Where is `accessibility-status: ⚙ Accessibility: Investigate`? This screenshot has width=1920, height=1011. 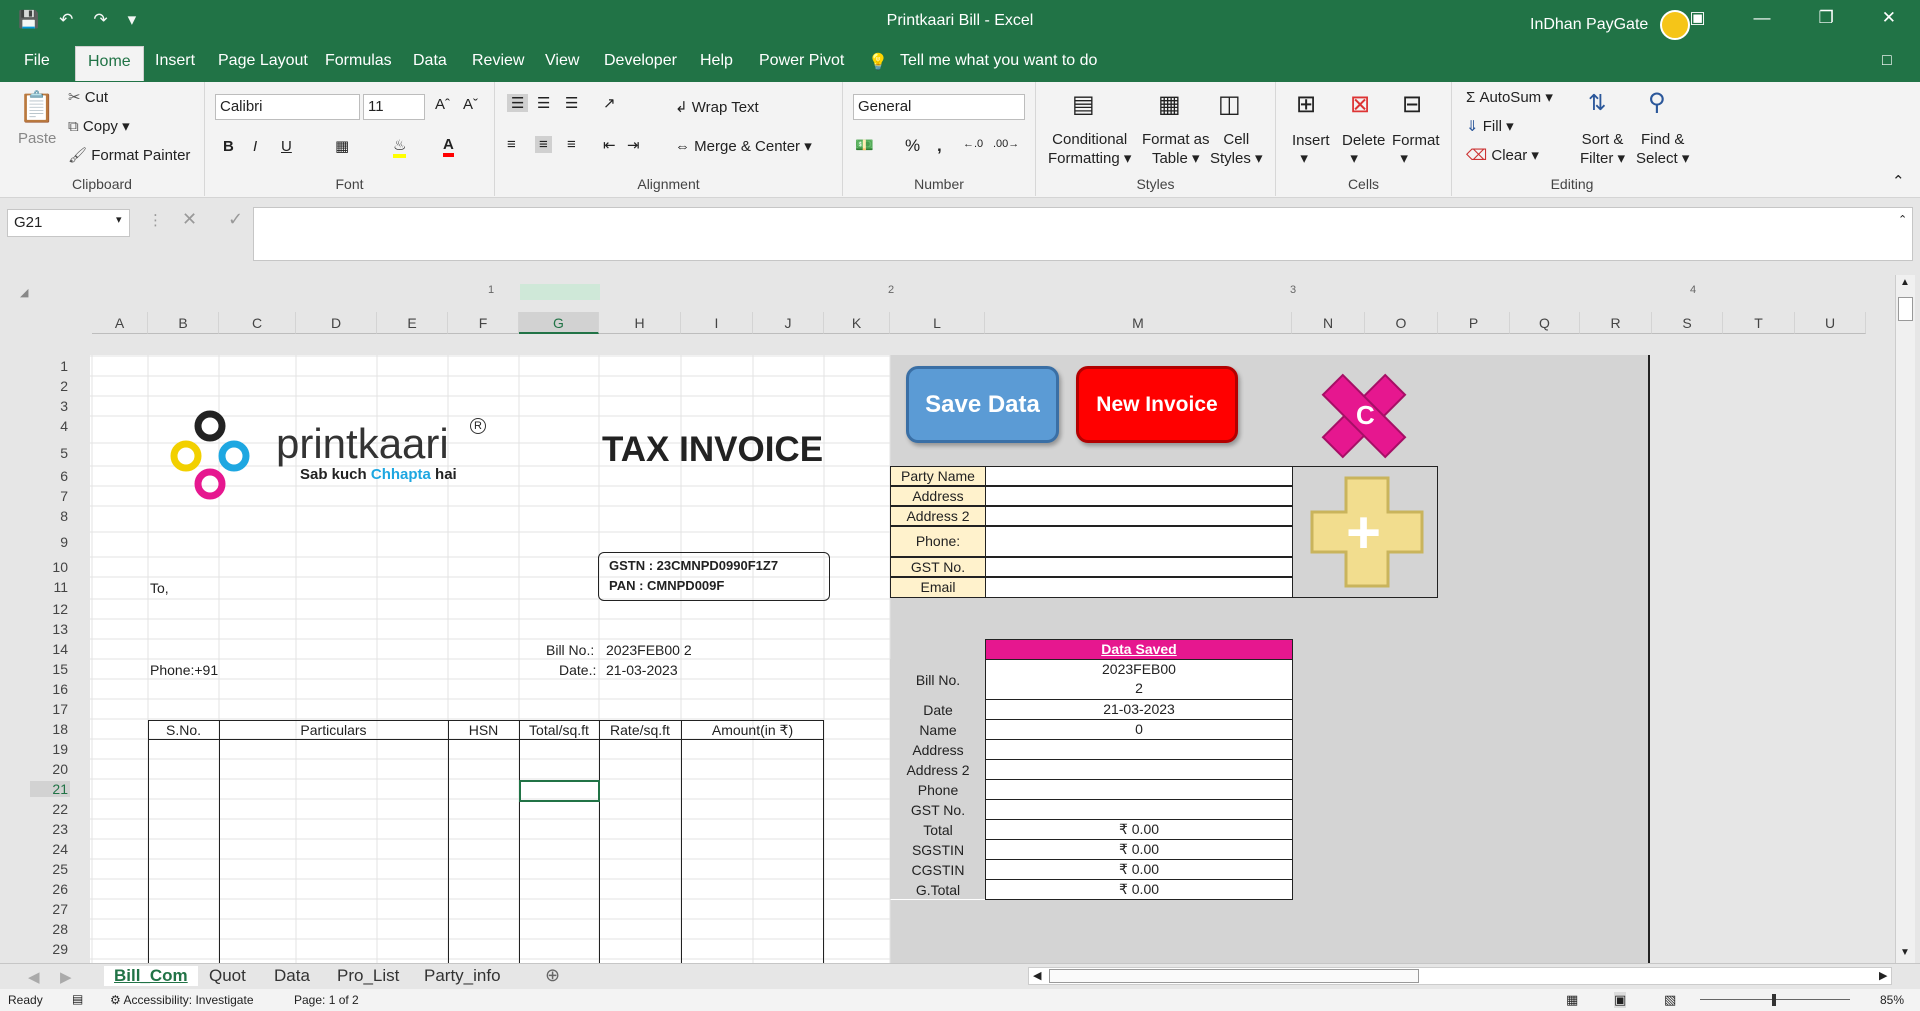 accessibility-status: ⚙ Accessibility: Investigate is located at coordinates (182, 1000).